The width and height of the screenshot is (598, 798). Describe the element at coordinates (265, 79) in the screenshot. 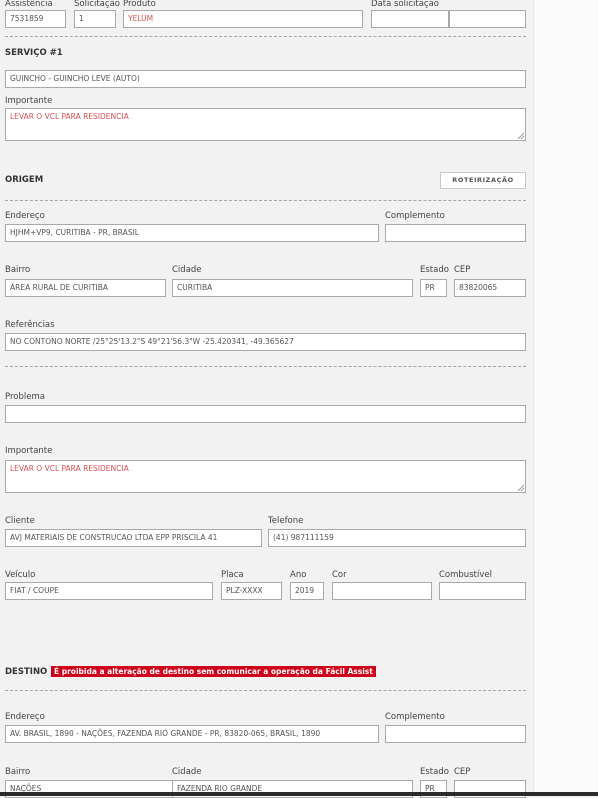

I see `servico-tipo-field: GUINCHO - GUINCHO LEVE (AUTO)` at that location.